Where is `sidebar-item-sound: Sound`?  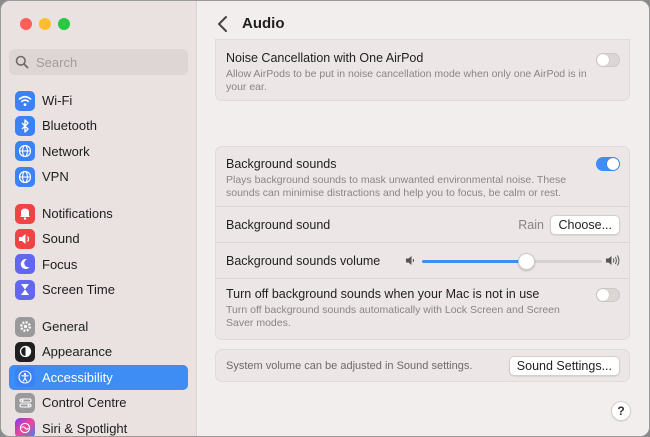
sidebar-item-sound: Sound is located at coordinates (98, 238).